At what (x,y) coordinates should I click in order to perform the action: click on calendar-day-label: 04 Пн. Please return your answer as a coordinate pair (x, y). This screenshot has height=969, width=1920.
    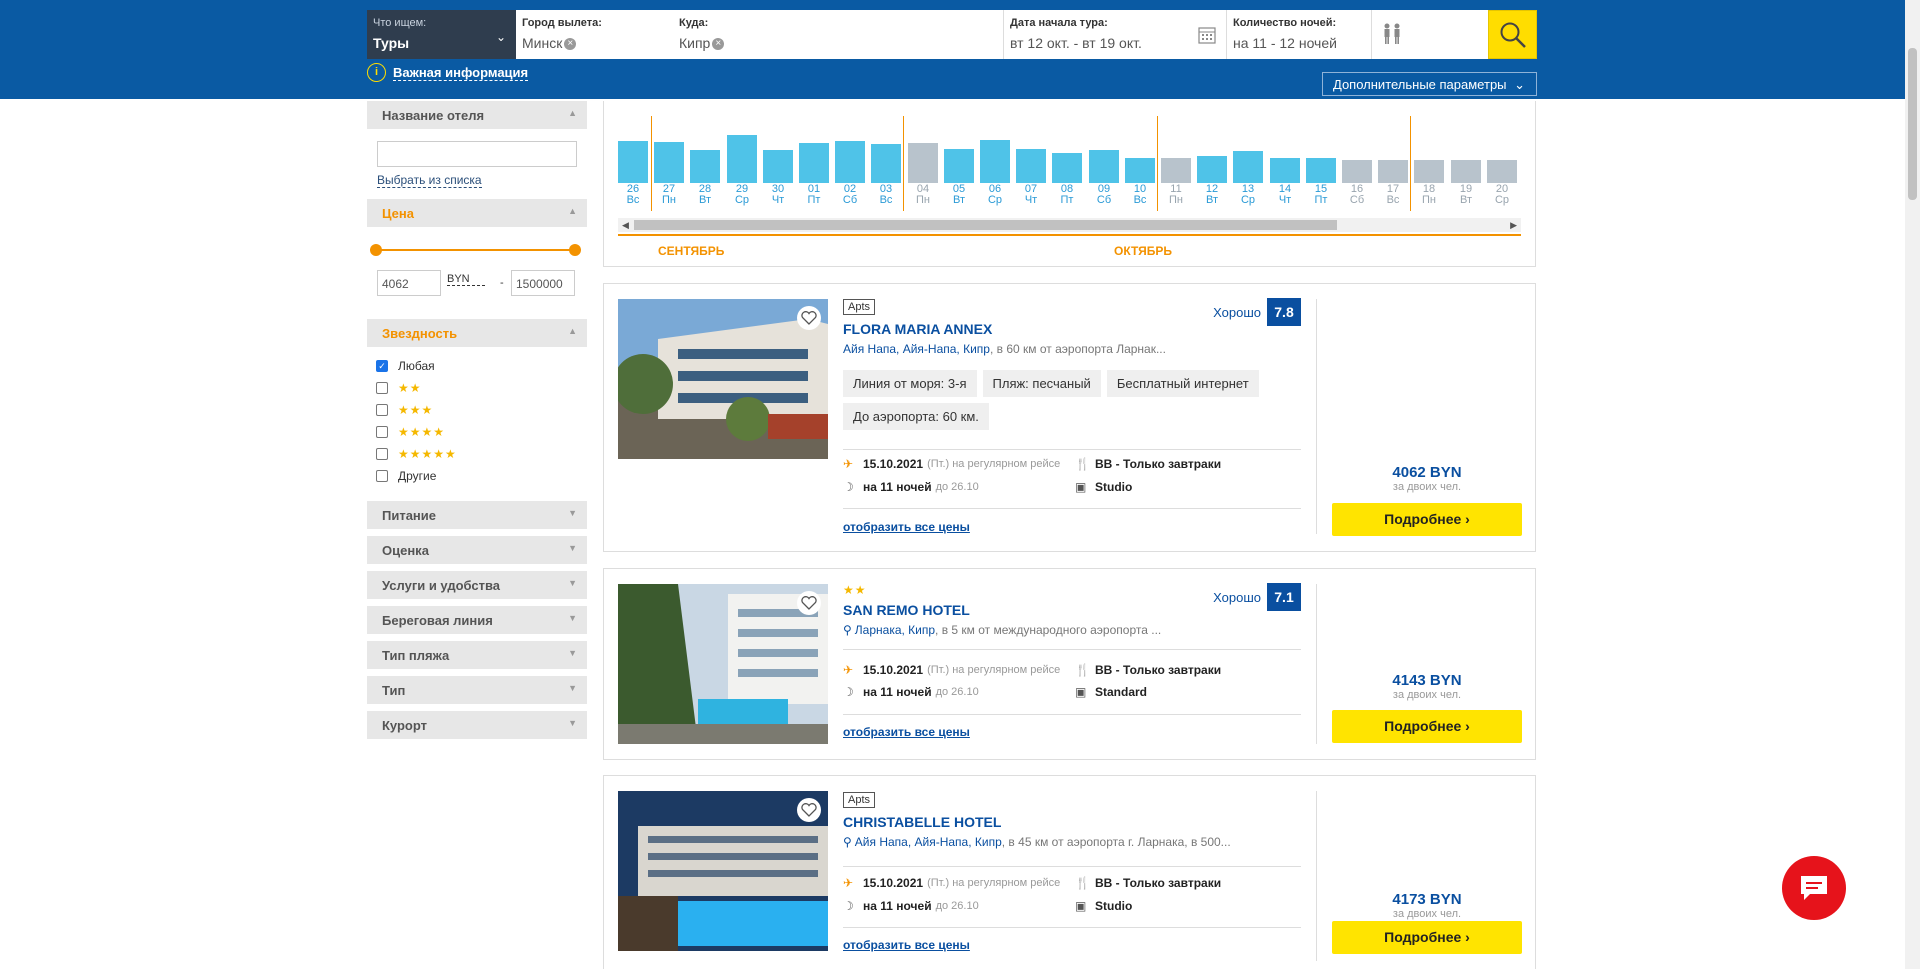
    Looking at the image, I should click on (923, 195).